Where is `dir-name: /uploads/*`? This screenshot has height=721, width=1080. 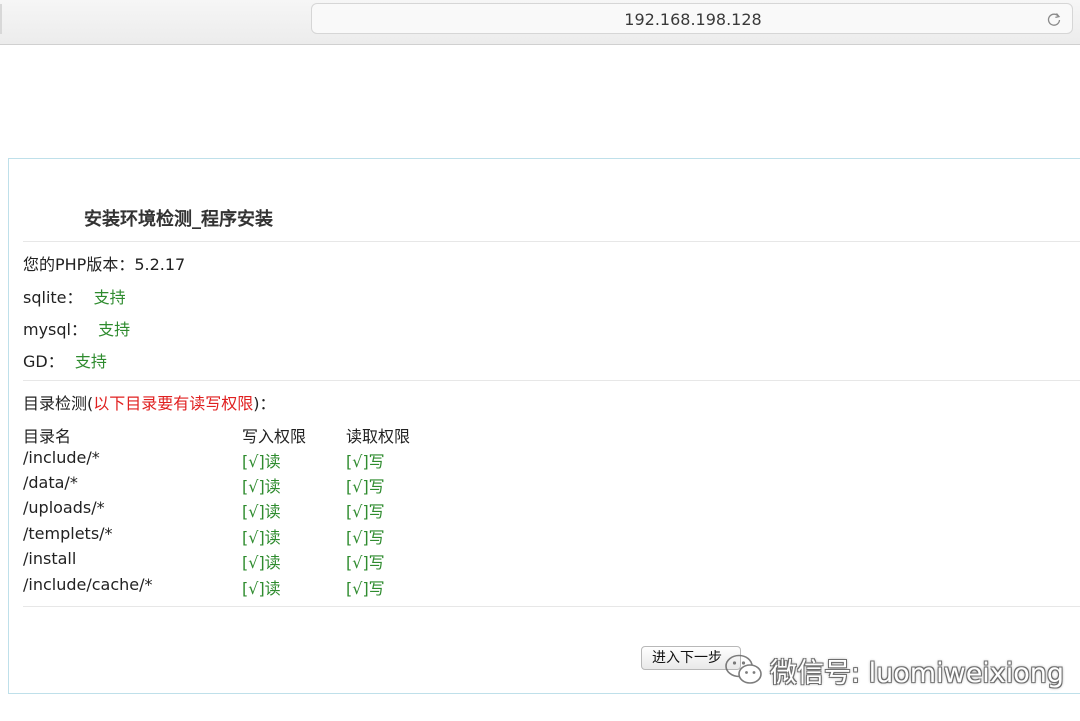
dir-name: /uploads/* is located at coordinates (64, 507).